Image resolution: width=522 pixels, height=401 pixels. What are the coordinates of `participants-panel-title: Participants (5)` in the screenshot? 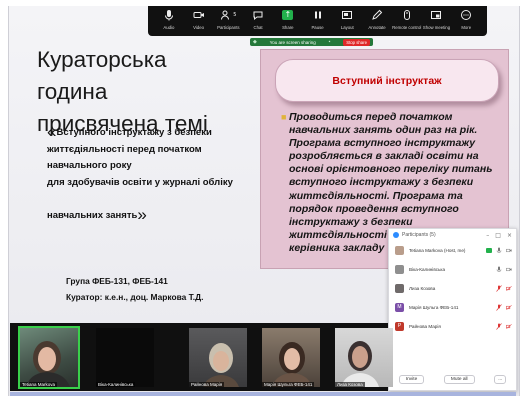 It's located at (419, 235).